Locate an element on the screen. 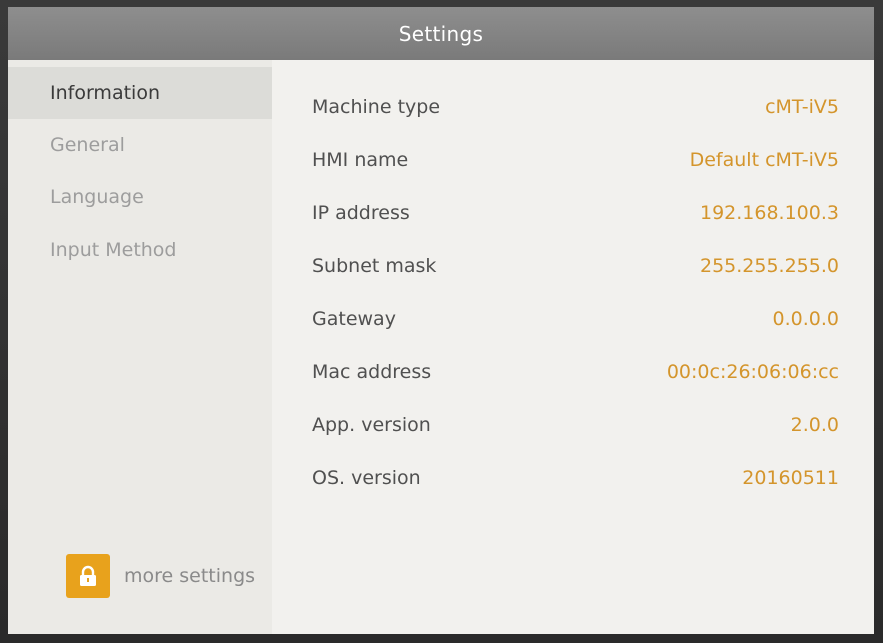 The width and height of the screenshot is (883, 643). page-title: Settings is located at coordinates (441, 33).